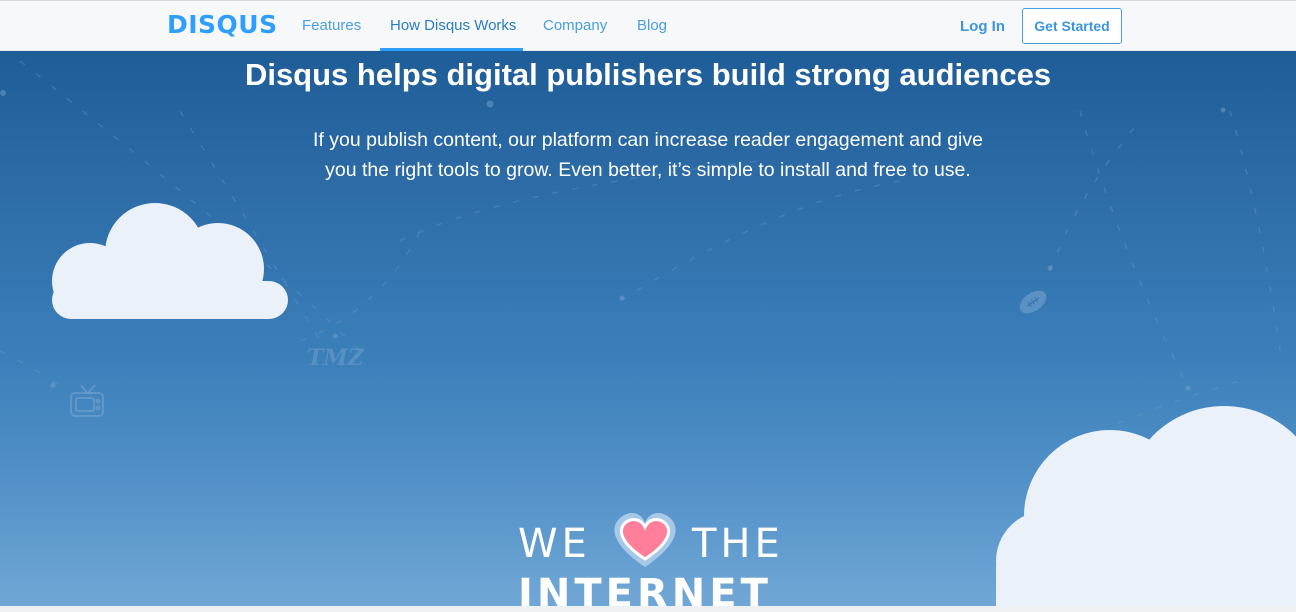 This screenshot has width=1296, height=612. Describe the element at coordinates (170, 261) in the screenshot. I see `cloud-icon` at that location.